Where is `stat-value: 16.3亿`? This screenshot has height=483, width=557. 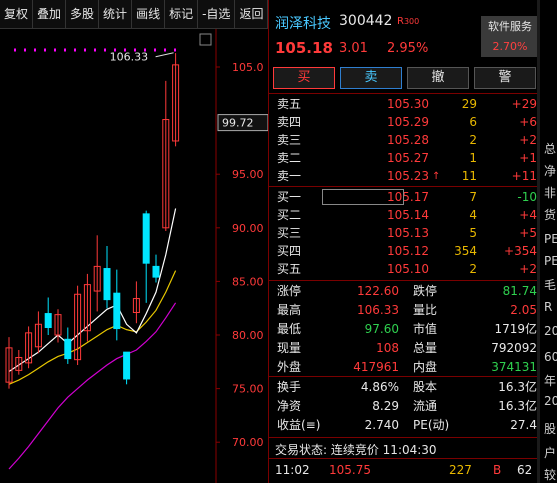 stat-value: 16.3亿 is located at coordinates (517, 387).